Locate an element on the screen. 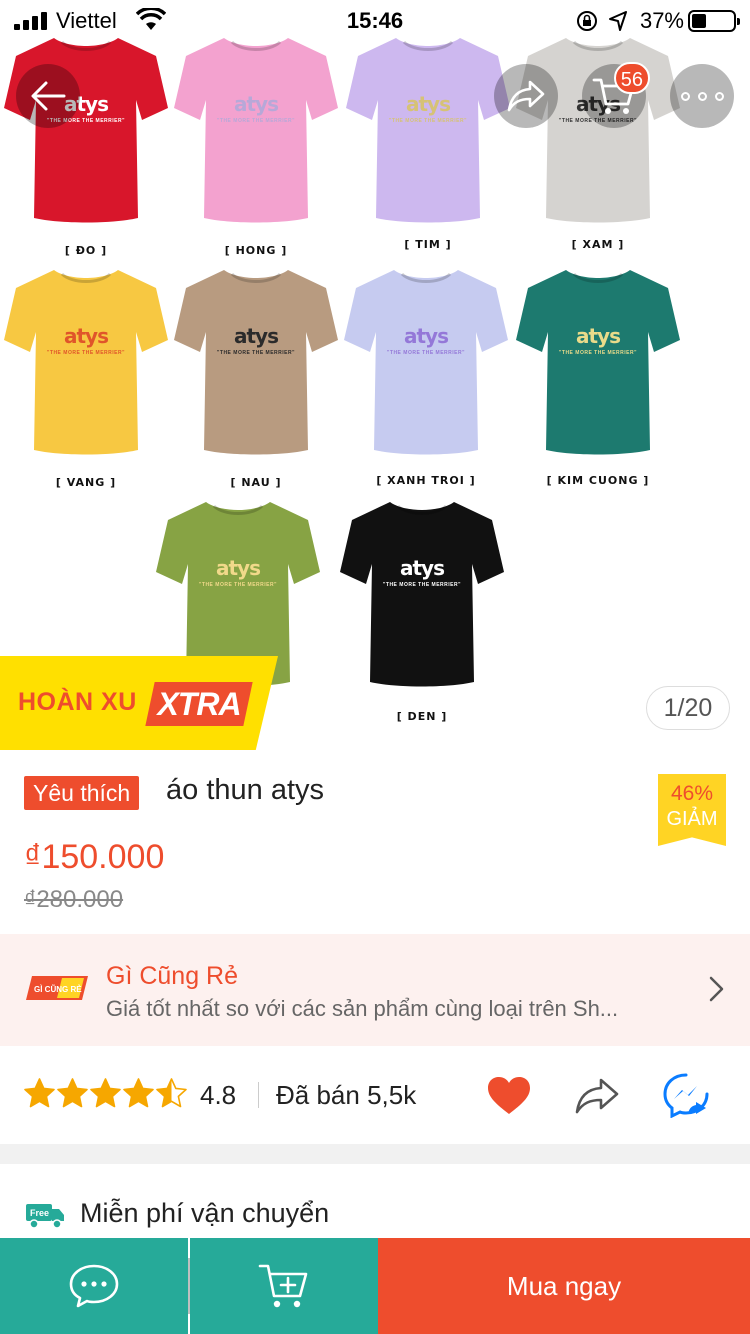  shirt-color-label: [ HONG ] is located at coordinates (256, 250).